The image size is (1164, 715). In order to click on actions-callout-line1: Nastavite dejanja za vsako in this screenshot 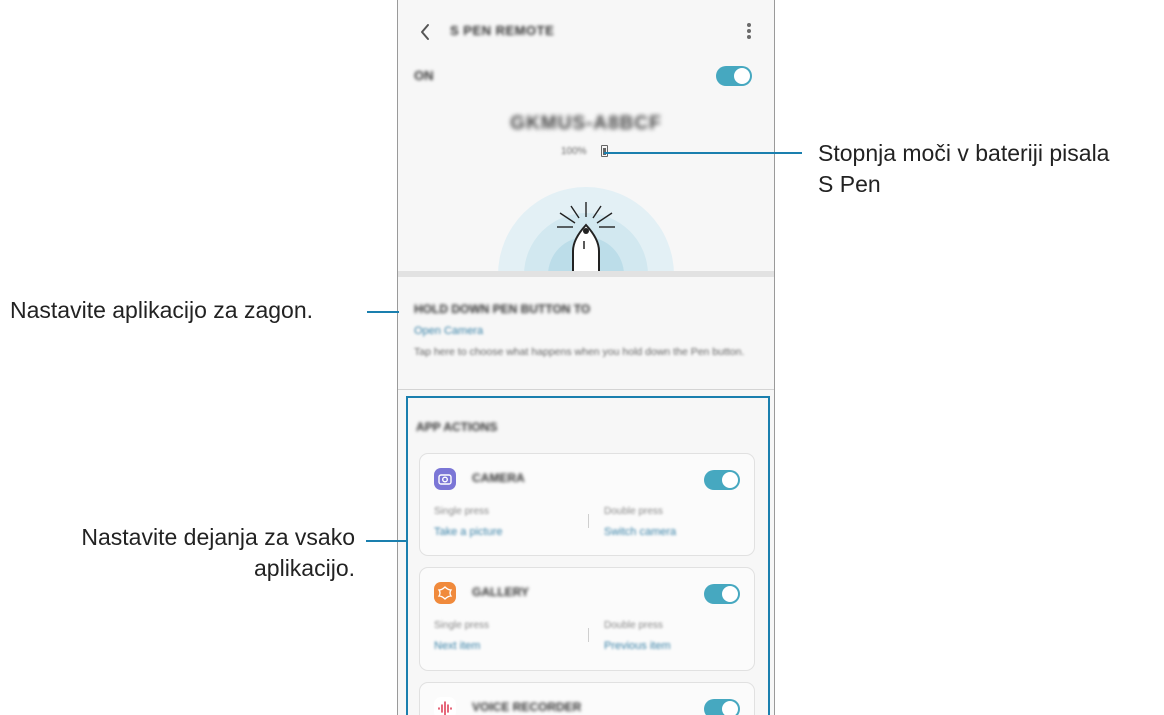, I will do `click(218, 537)`.